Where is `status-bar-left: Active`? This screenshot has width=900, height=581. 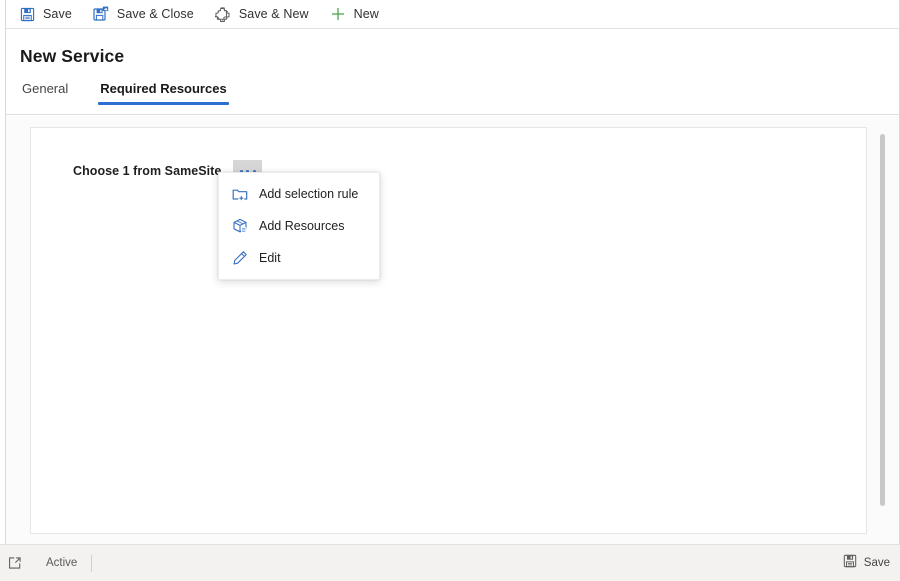
status-bar-left: Active is located at coordinates (46, 563).